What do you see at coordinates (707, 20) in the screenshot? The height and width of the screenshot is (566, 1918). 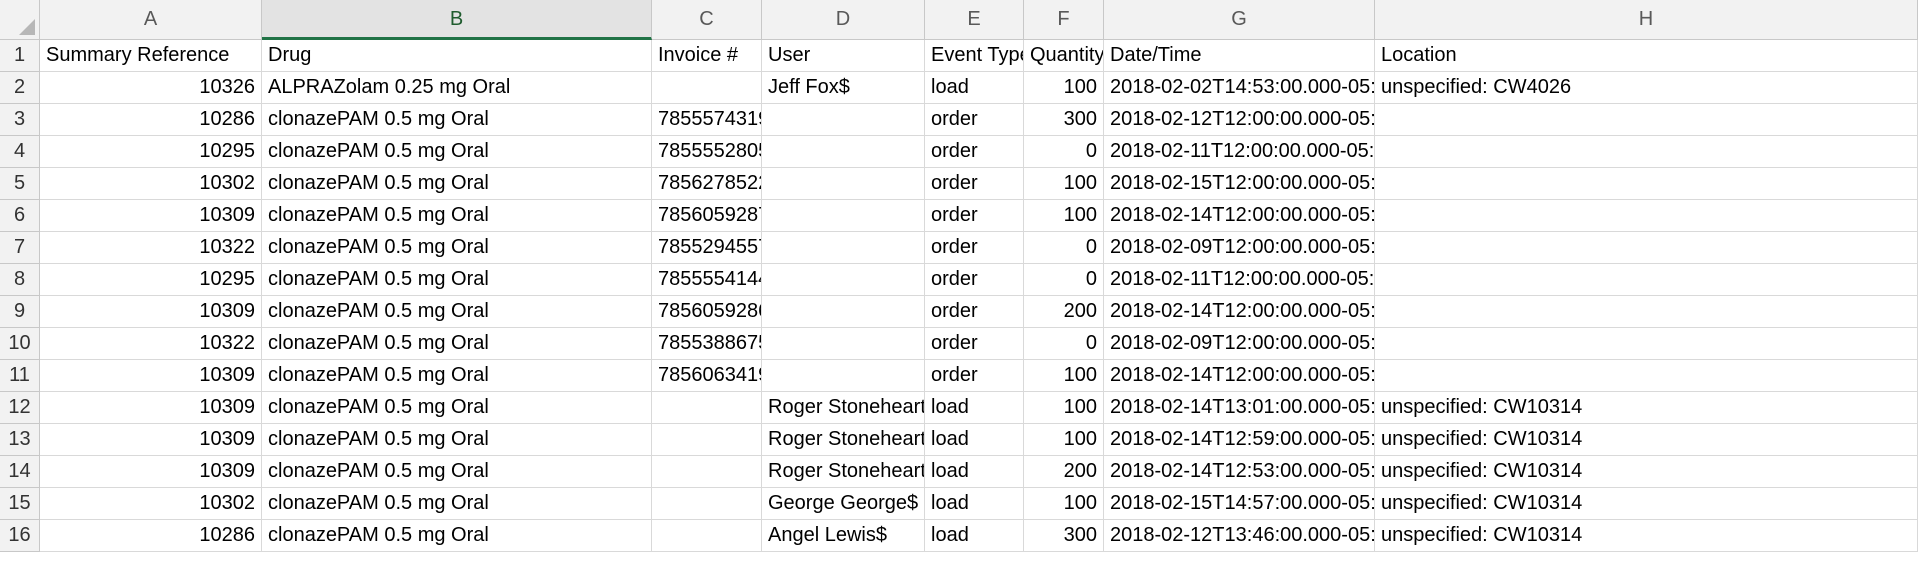 I see `column-header-c: C` at bounding box center [707, 20].